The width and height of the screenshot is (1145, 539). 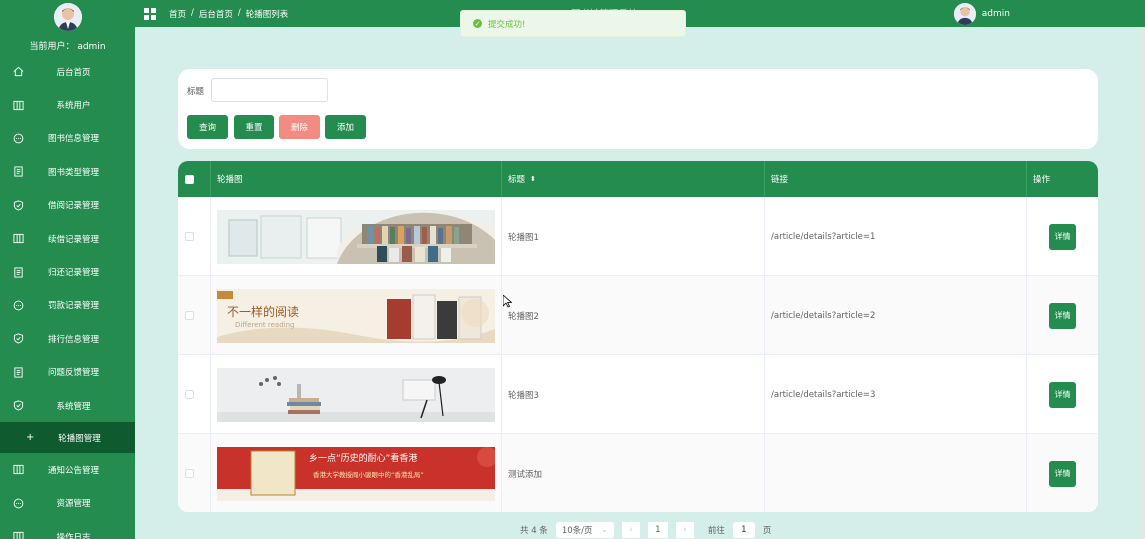 I want to click on table-header: 轮播图 标题 ⬍ 链接 操作, so click(x=638, y=179).